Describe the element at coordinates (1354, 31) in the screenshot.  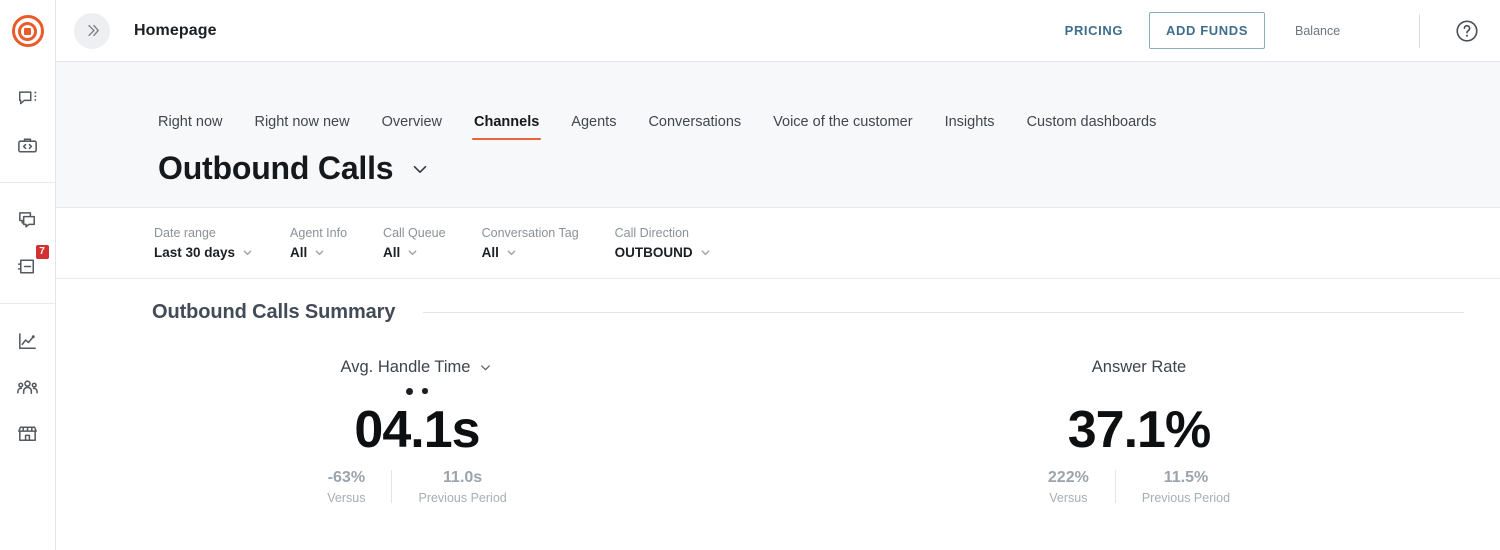
I see `balance-display: Balance` at that location.